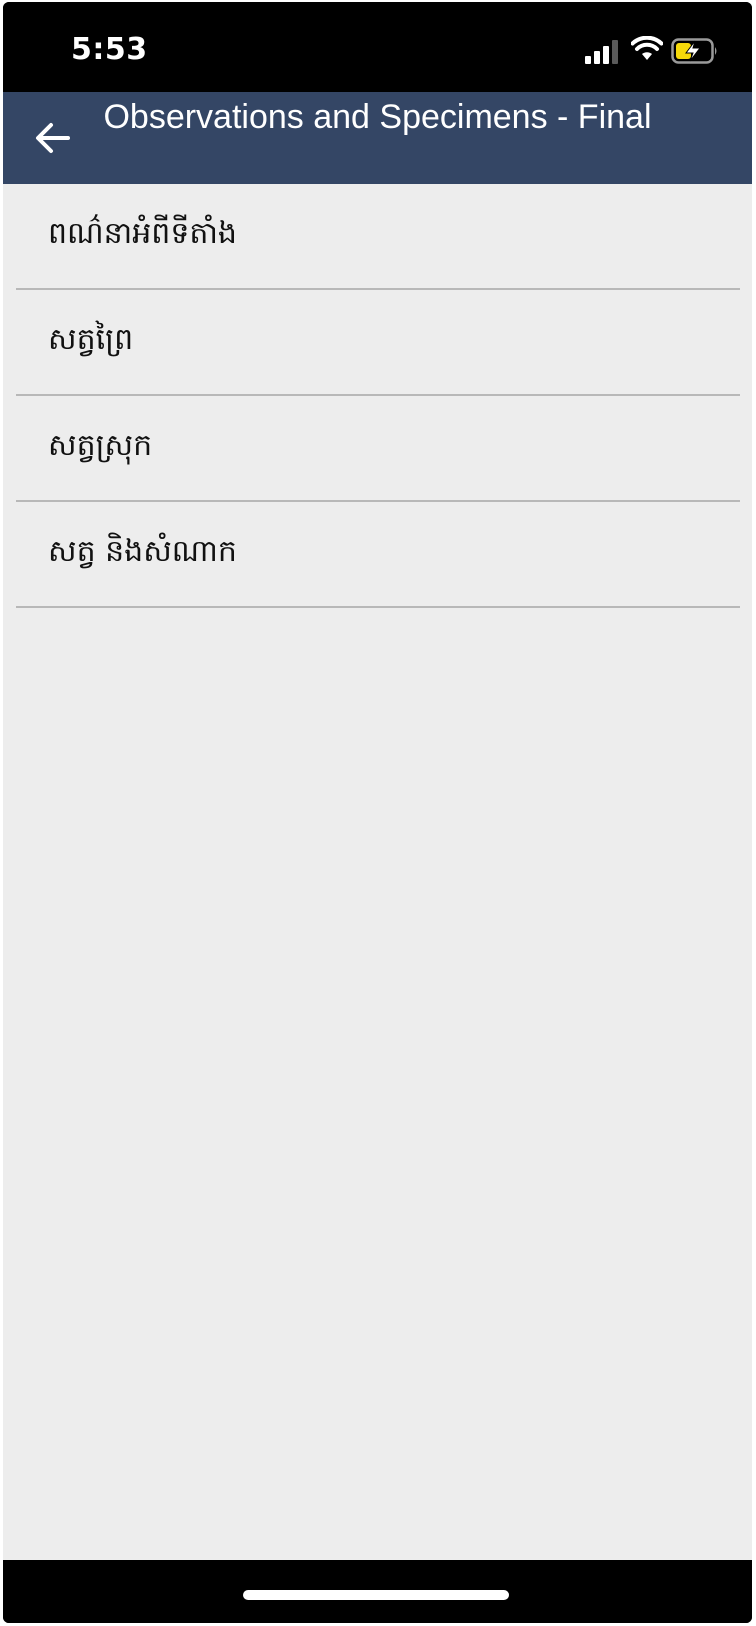  I want to click on list-item-label: សត្វស្រុក, so click(100, 445).